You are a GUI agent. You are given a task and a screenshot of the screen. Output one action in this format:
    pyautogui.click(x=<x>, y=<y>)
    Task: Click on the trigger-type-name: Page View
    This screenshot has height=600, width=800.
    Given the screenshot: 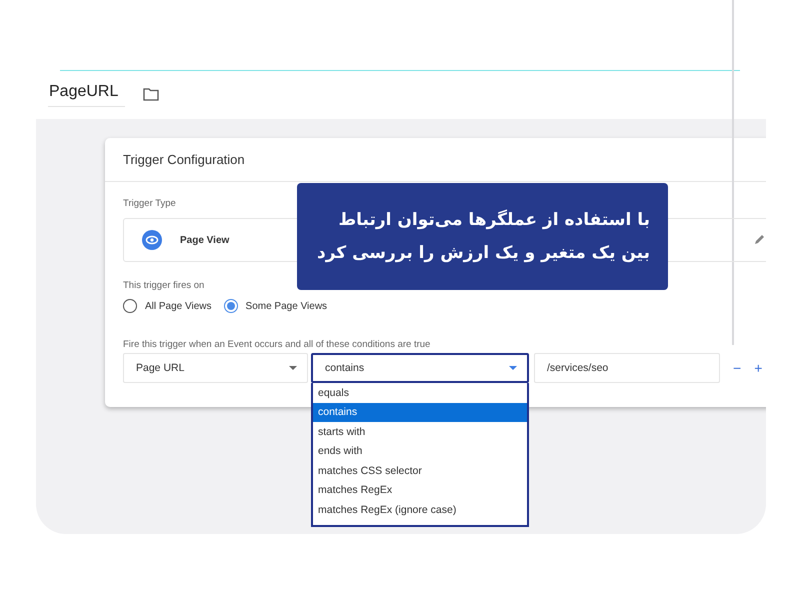 What is the action you would take?
    pyautogui.click(x=205, y=240)
    